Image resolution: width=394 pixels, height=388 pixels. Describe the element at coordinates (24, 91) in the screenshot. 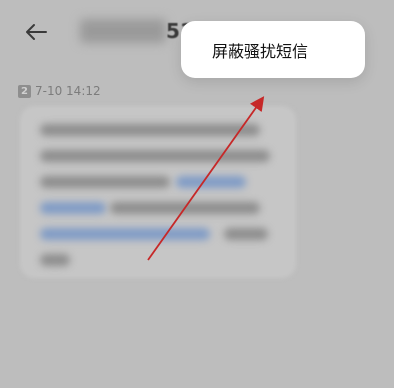

I see `sim-slot-badge: 2` at that location.